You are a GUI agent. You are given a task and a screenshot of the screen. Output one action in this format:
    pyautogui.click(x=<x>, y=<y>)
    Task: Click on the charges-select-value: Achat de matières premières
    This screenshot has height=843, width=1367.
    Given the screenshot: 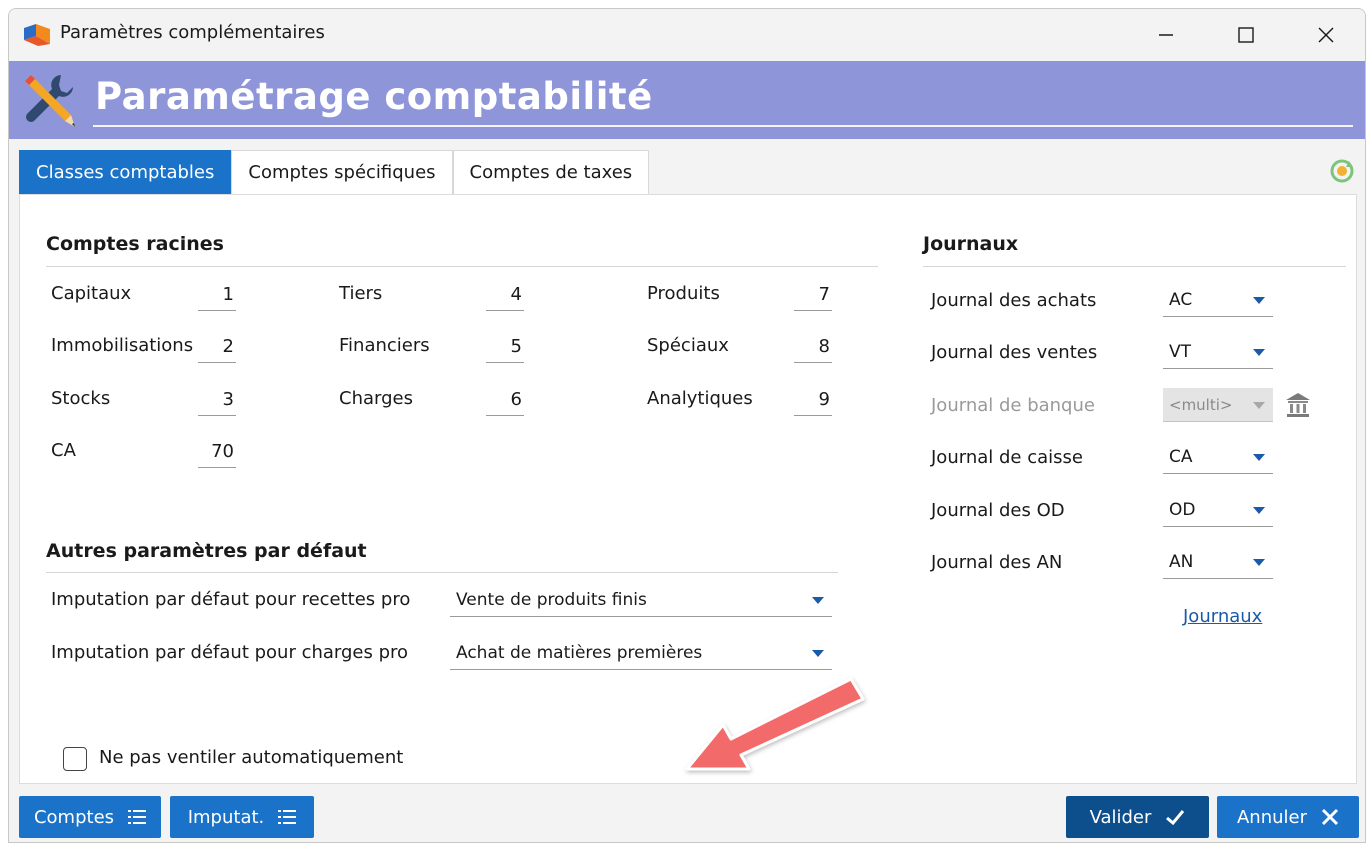 What is the action you would take?
    pyautogui.click(x=579, y=653)
    